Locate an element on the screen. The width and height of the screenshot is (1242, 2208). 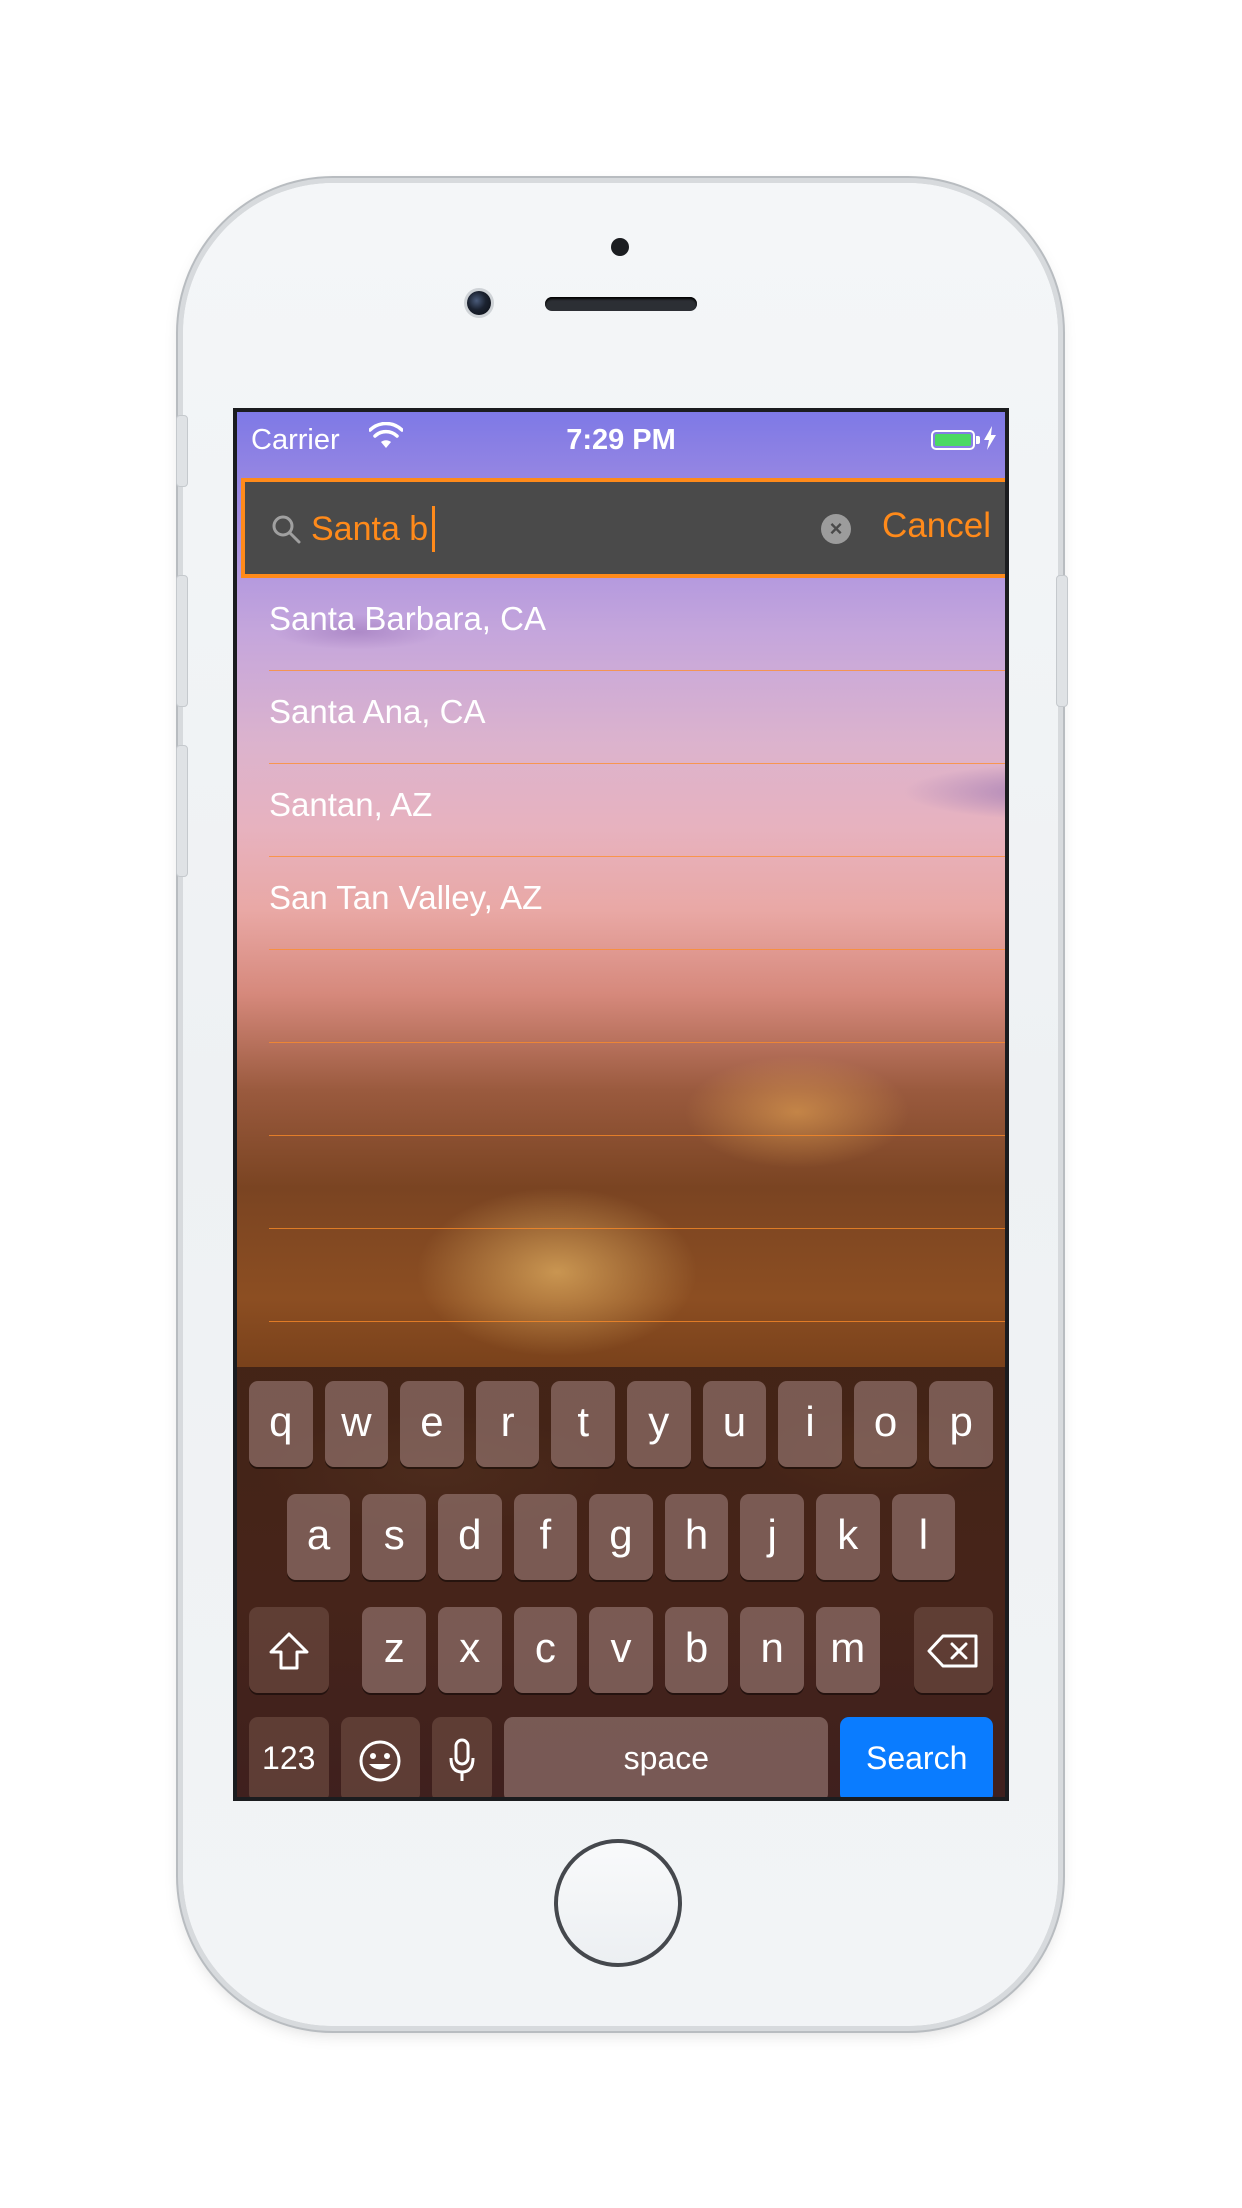
key-u: u is located at coordinates (734, 1424).